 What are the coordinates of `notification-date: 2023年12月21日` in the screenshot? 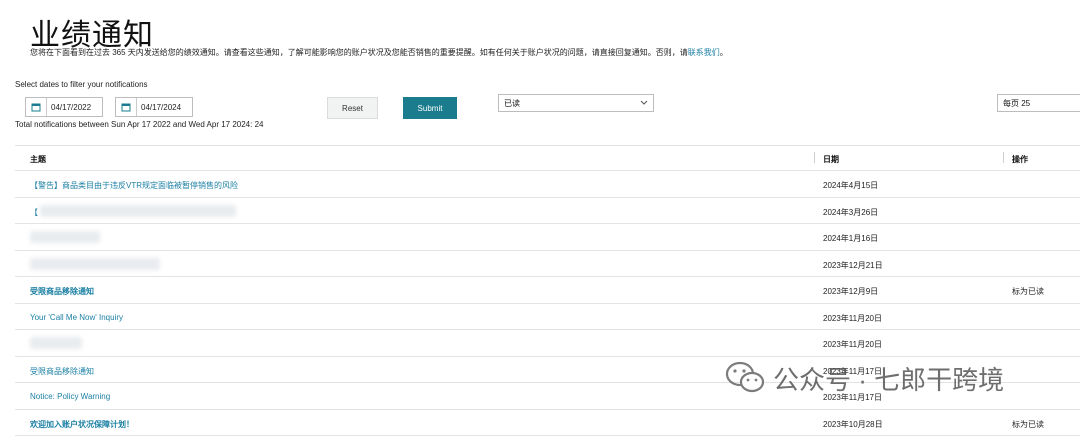 It's located at (853, 265).